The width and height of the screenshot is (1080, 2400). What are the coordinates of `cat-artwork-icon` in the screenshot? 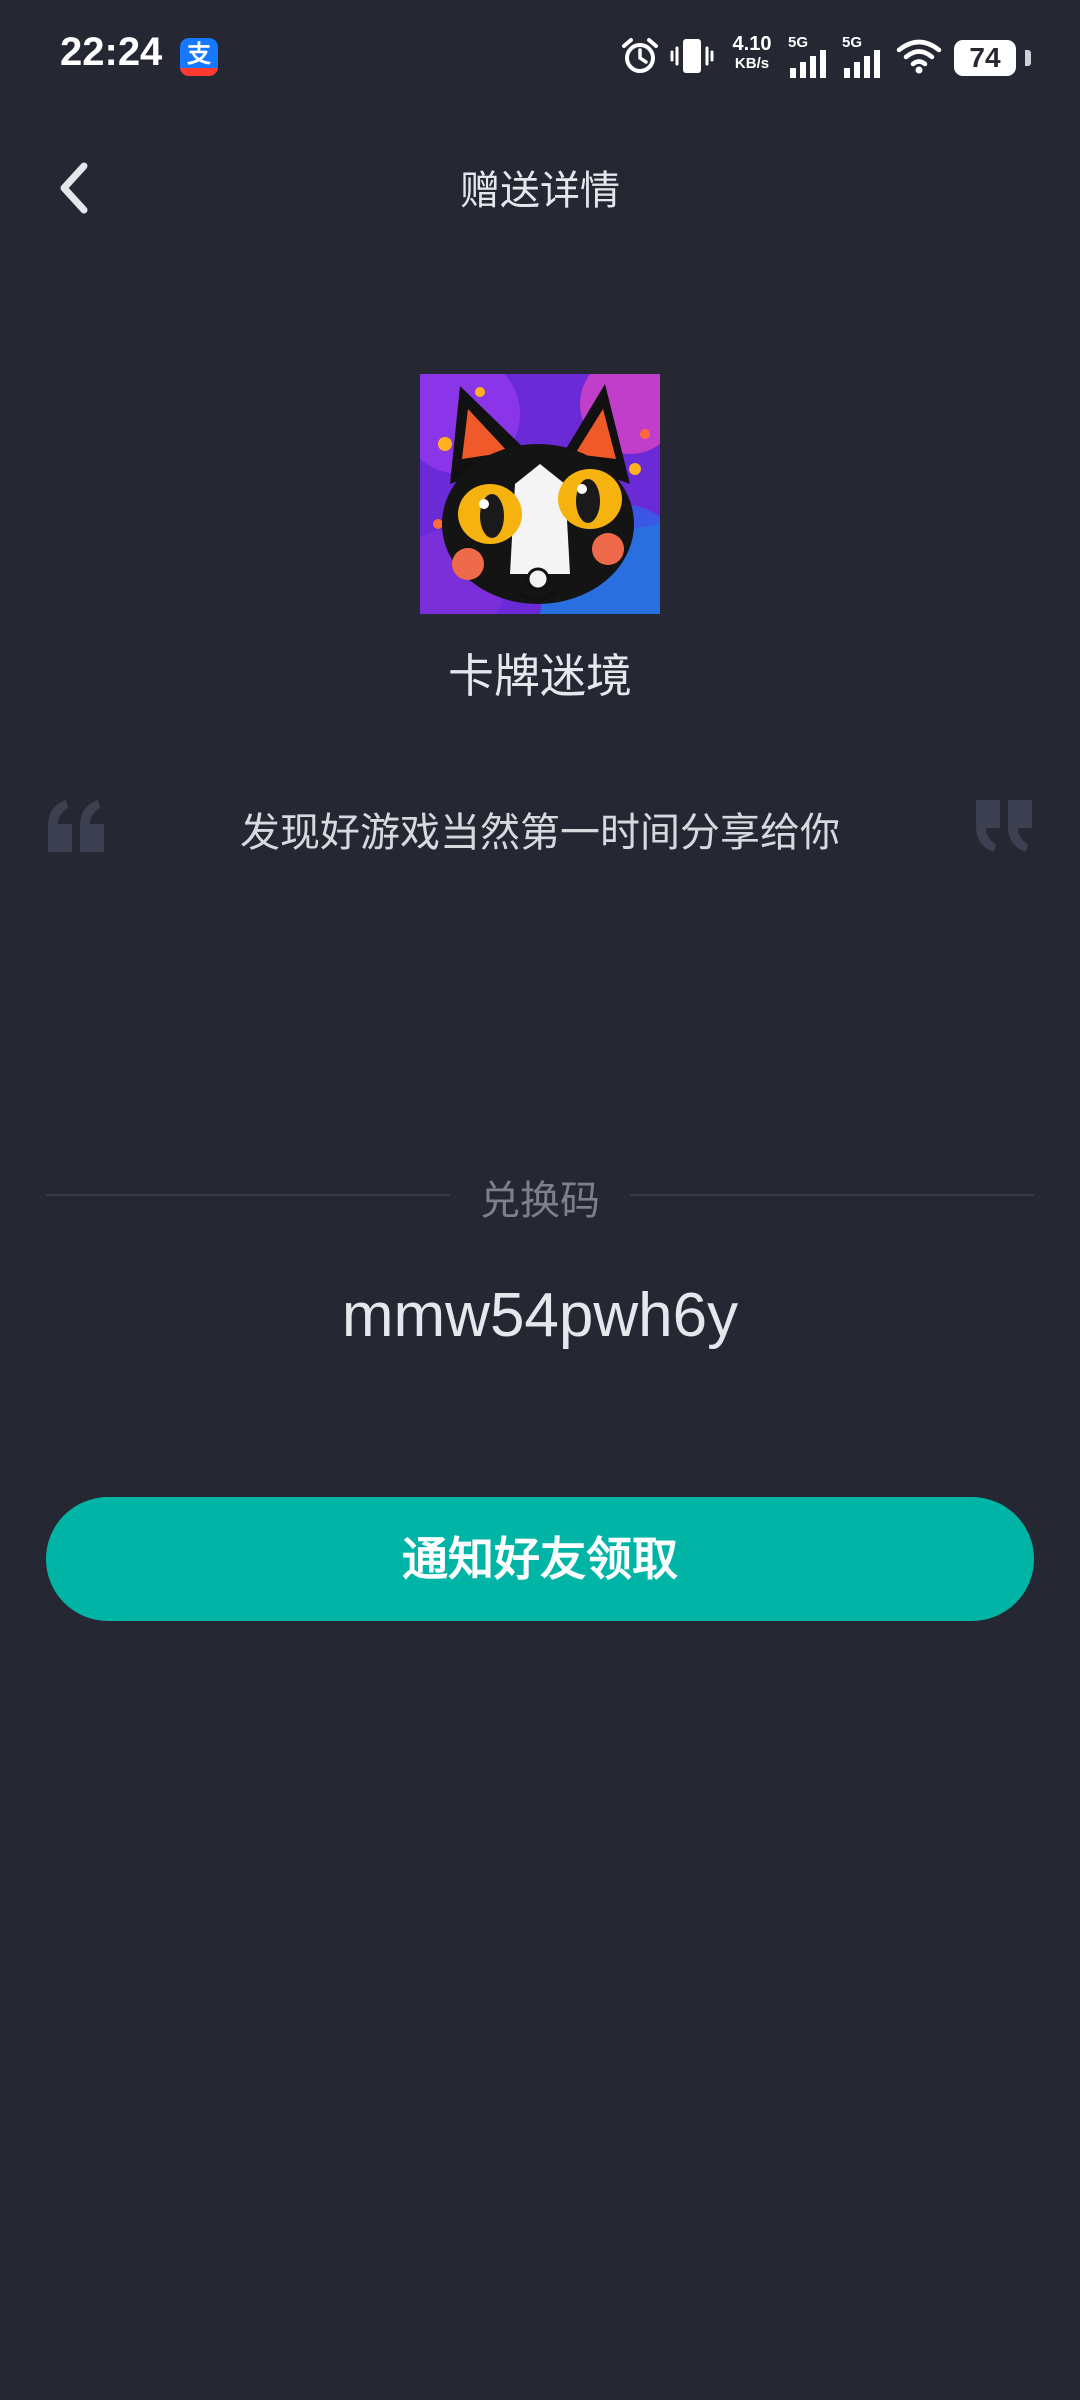 It's located at (540, 494).